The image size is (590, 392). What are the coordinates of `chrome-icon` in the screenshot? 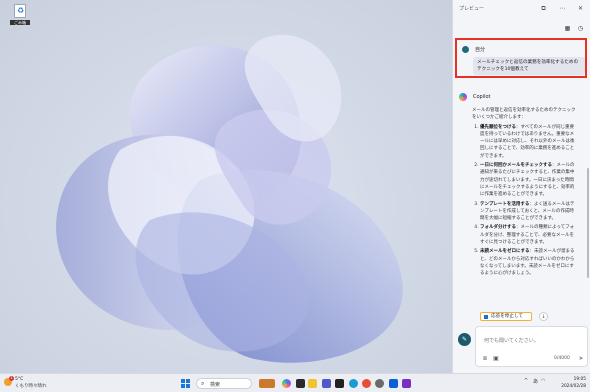 It's located at (366, 383).